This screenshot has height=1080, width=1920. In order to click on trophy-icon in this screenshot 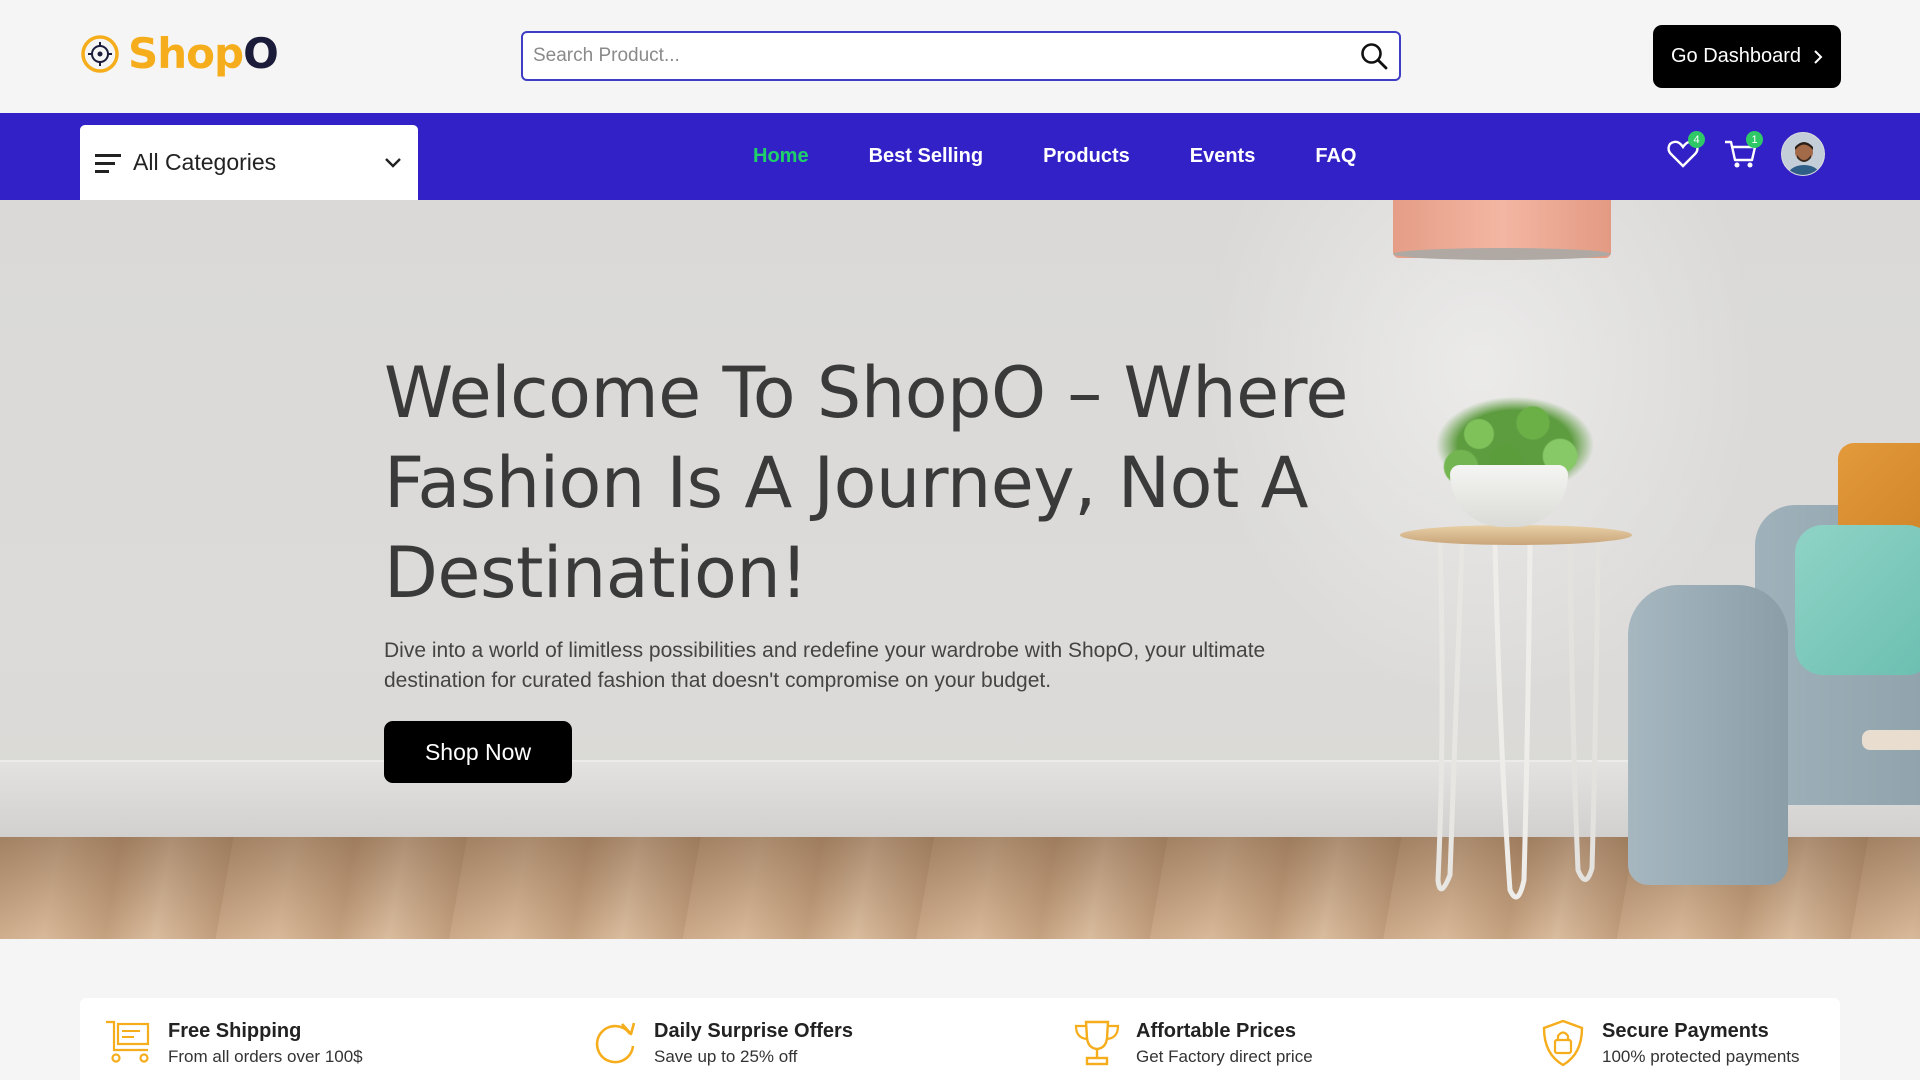, I will do `click(1097, 1043)`.